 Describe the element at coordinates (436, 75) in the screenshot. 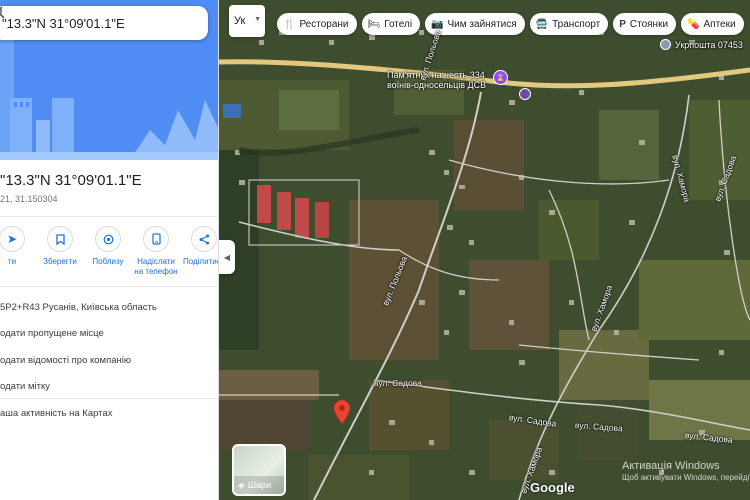

I see `monument-label-line1: Пам'ятник на честь 334` at that location.